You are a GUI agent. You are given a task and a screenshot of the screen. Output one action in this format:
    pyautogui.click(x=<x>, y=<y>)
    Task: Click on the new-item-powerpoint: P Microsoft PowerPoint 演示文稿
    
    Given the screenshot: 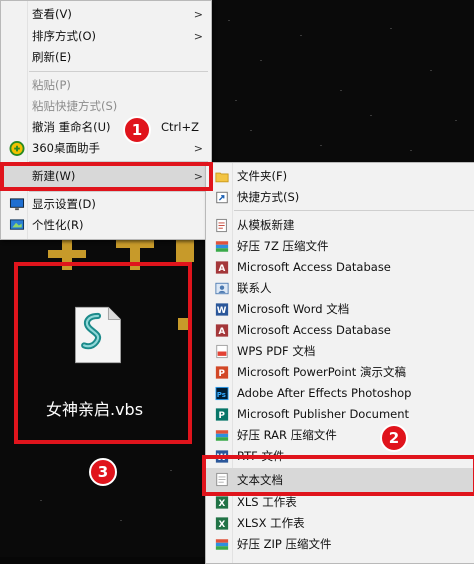 What is the action you would take?
    pyautogui.click(x=340, y=372)
    